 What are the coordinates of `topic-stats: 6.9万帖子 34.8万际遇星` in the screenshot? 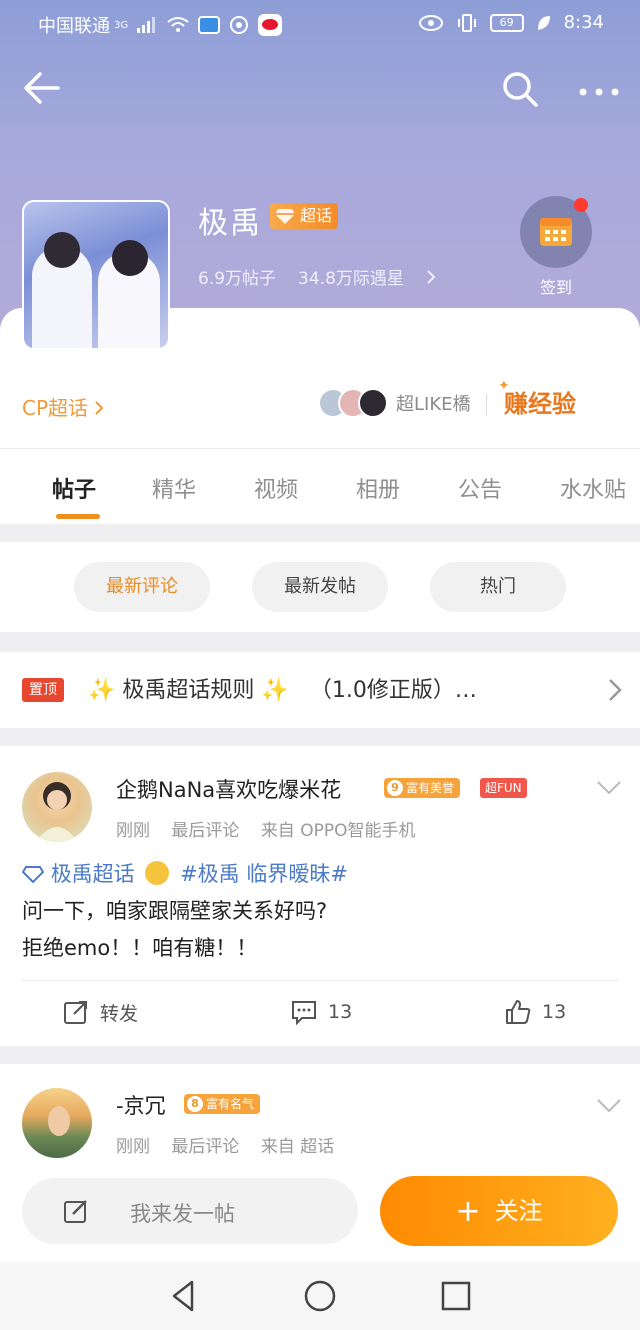 It's located at (317, 276).